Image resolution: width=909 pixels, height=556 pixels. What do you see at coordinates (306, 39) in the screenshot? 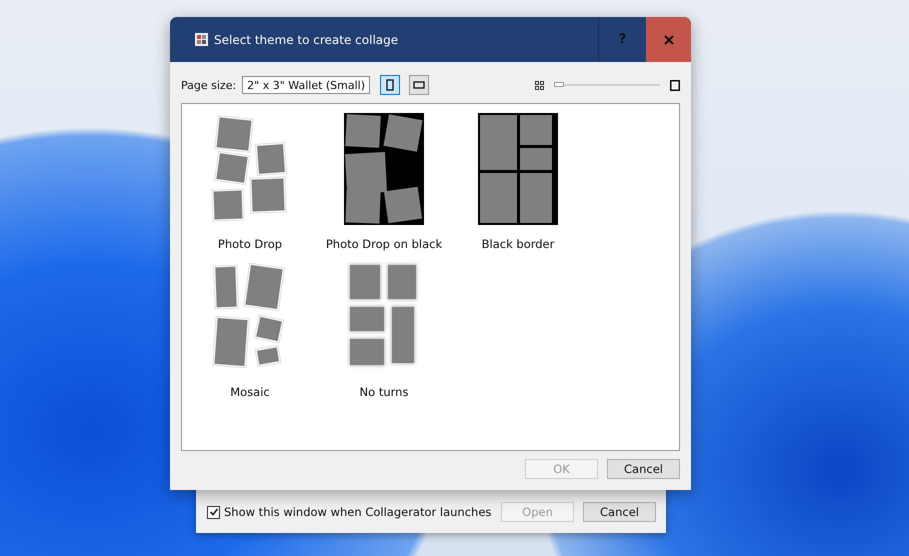
I see `window-title: Select theme to create collage` at bounding box center [306, 39].